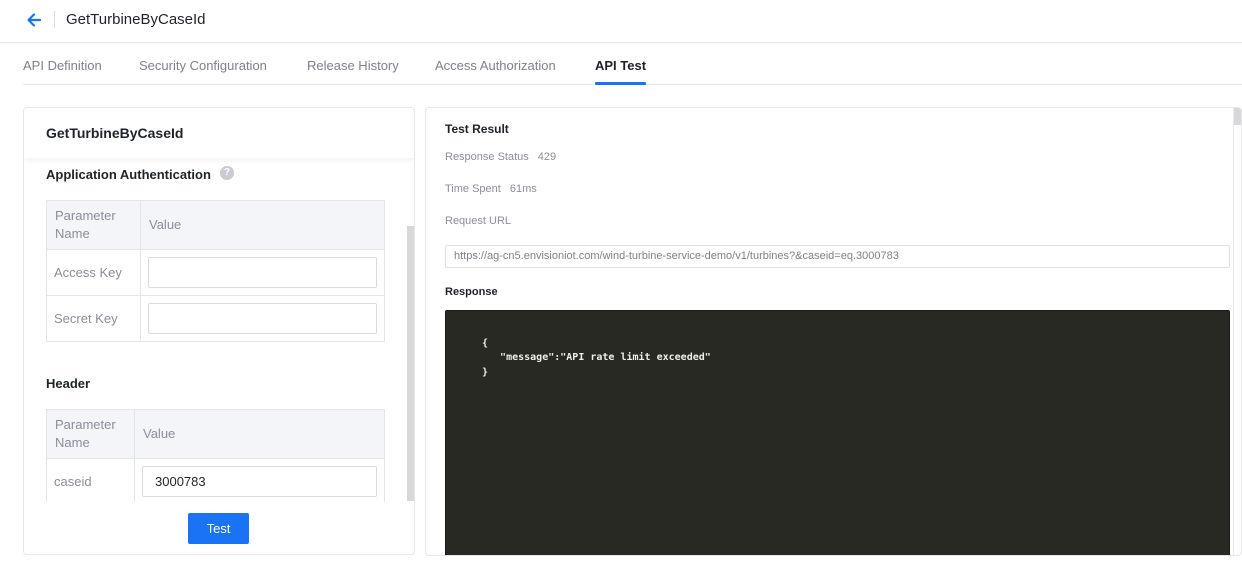 The height and width of the screenshot is (564, 1242). I want to click on access-key-input, so click(262, 272).